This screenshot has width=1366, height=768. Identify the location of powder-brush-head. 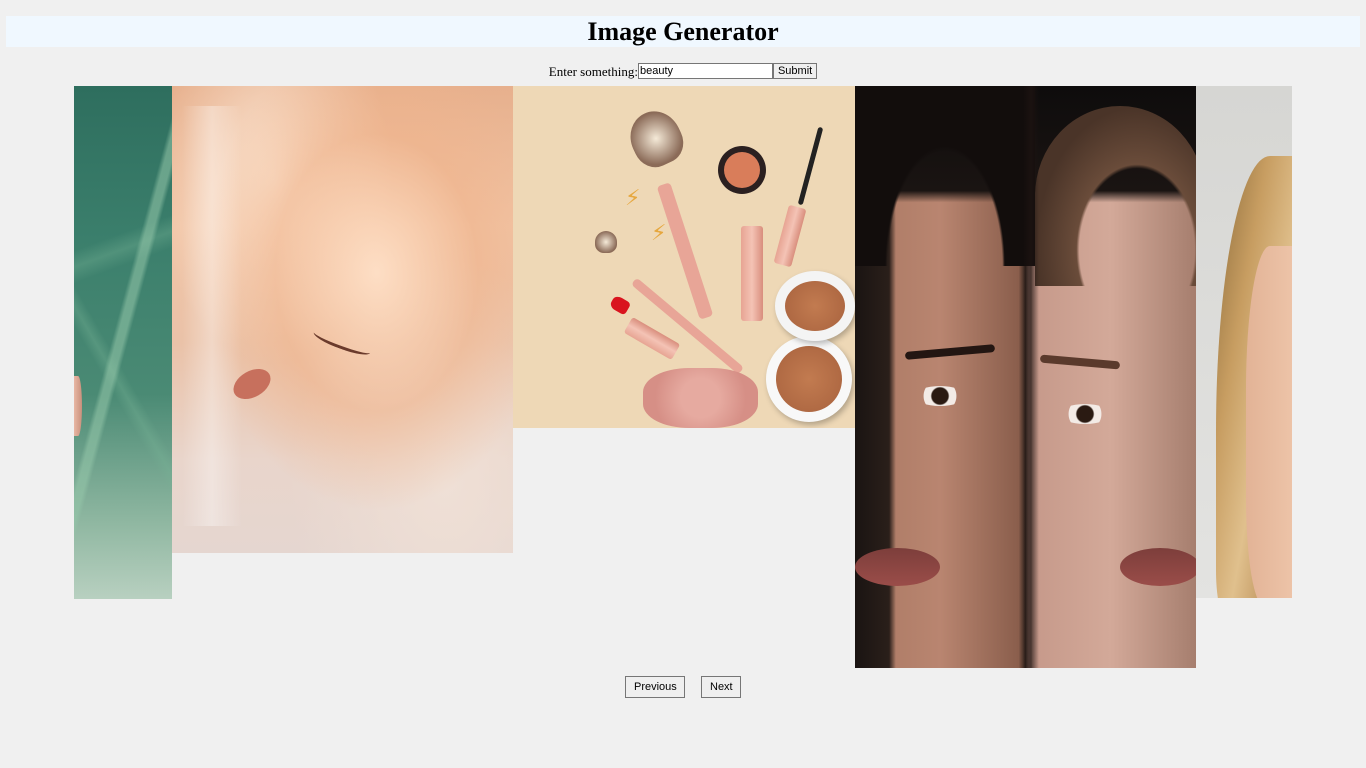
(656, 138).